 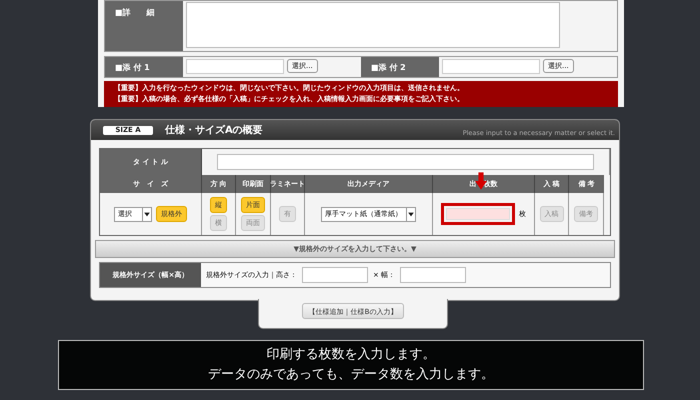 I want to click on attachment-label: ■添 付 1, so click(x=144, y=67).